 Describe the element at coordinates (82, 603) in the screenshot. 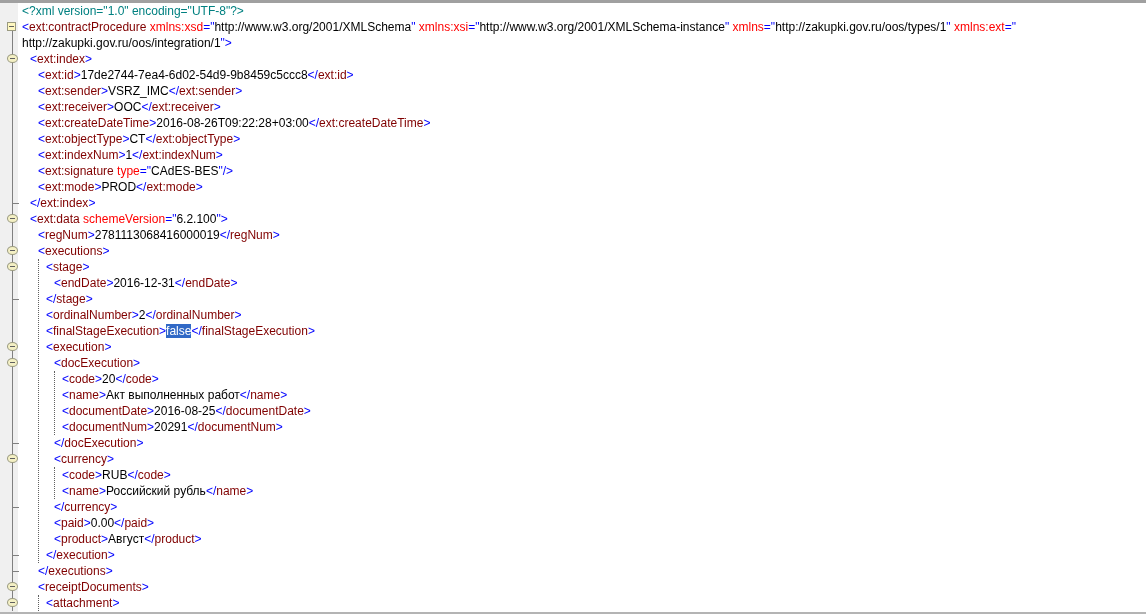

I see `code-line: <attachment>` at that location.